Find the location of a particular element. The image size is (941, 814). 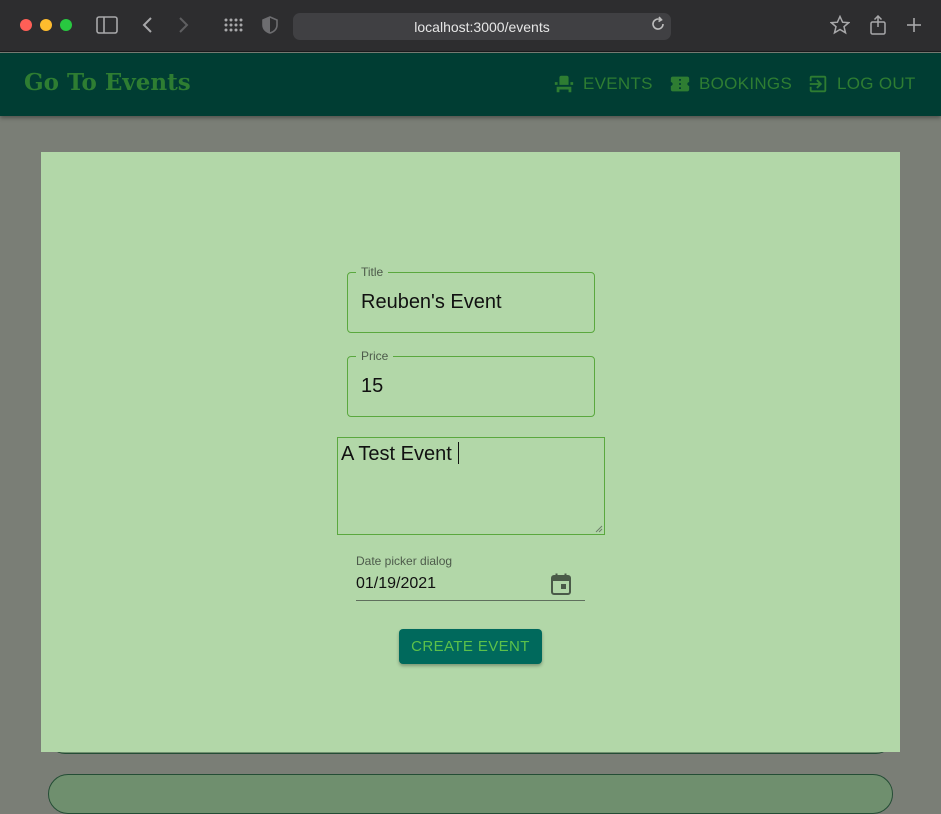

nav-events-label: EVENTS is located at coordinates (618, 83).